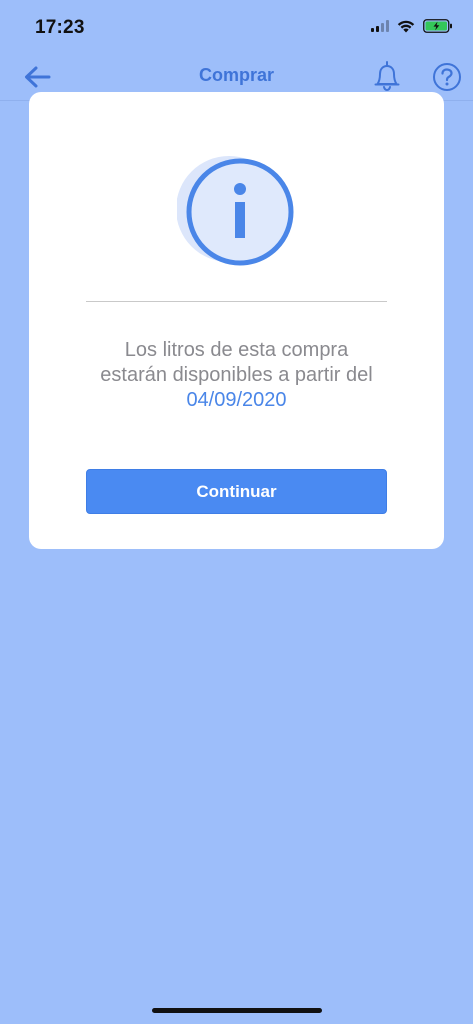 This screenshot has height=1024, width=473. I want to click on nav-title: Comprar, so click(236, 75).